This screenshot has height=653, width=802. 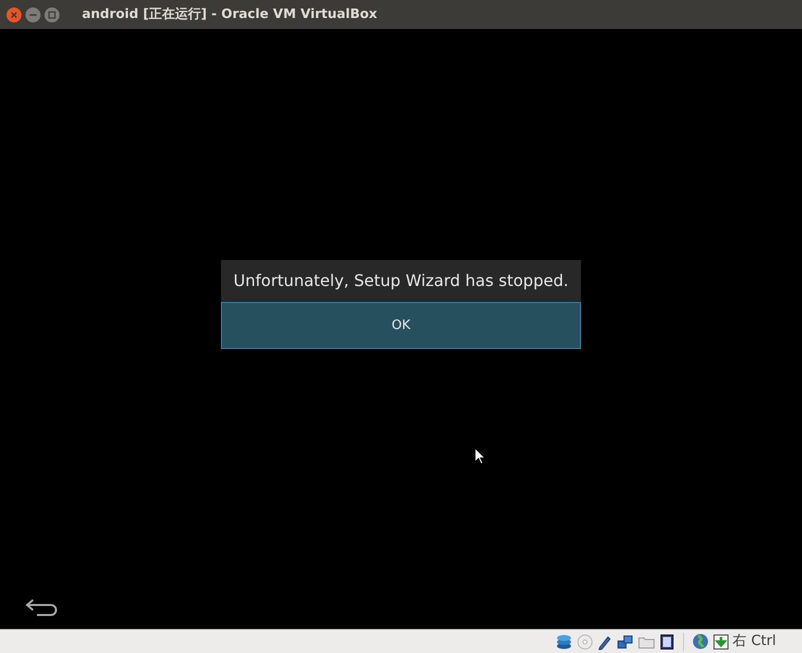 What do you see at coordinates (33, 14) in the screenshot?
I see `minimize-icon` at bounding box center [33, 14].